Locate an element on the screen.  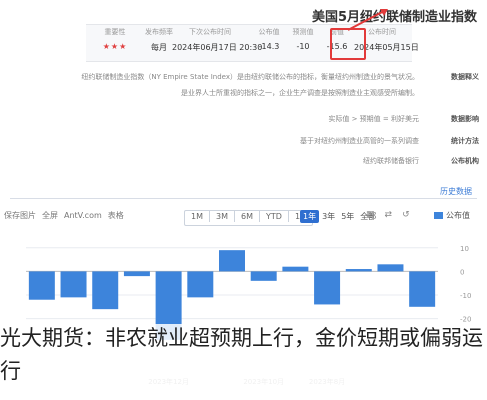
annotation-arrow-icon is located at coordinates (367, 20).